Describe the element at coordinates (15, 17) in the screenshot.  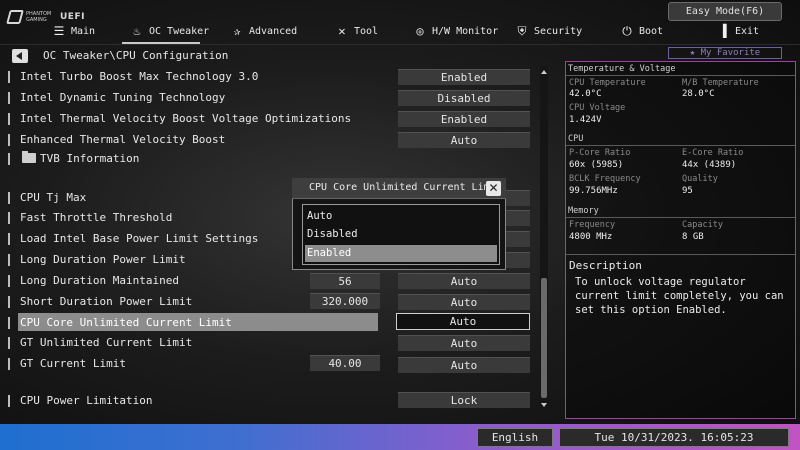
I see `phantom-gaming-logo-icon` at that location.